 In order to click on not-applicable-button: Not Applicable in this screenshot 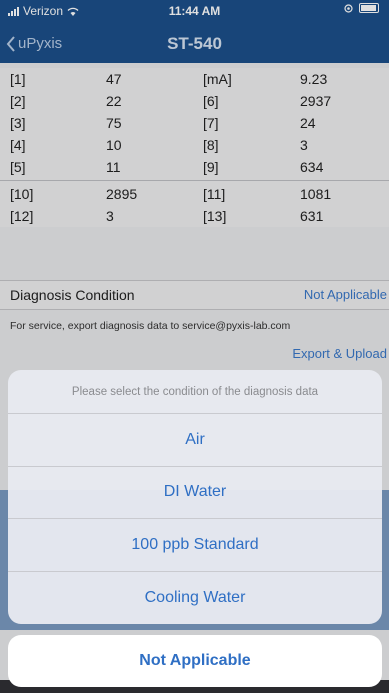, I will do `click(195, 661)`.